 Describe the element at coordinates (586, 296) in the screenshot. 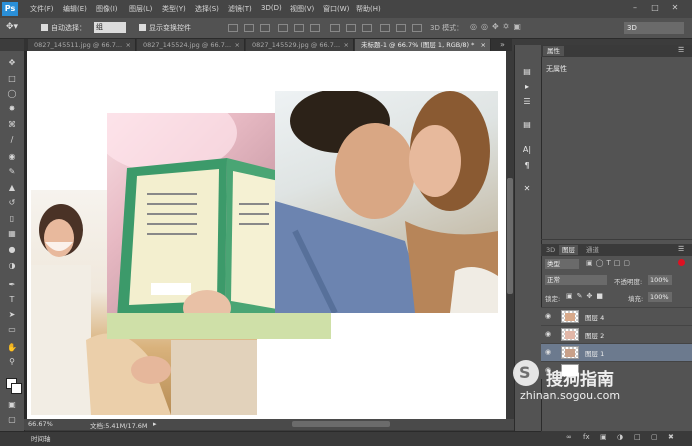

I see `lock-icons: ▣✎✥■` at that location.